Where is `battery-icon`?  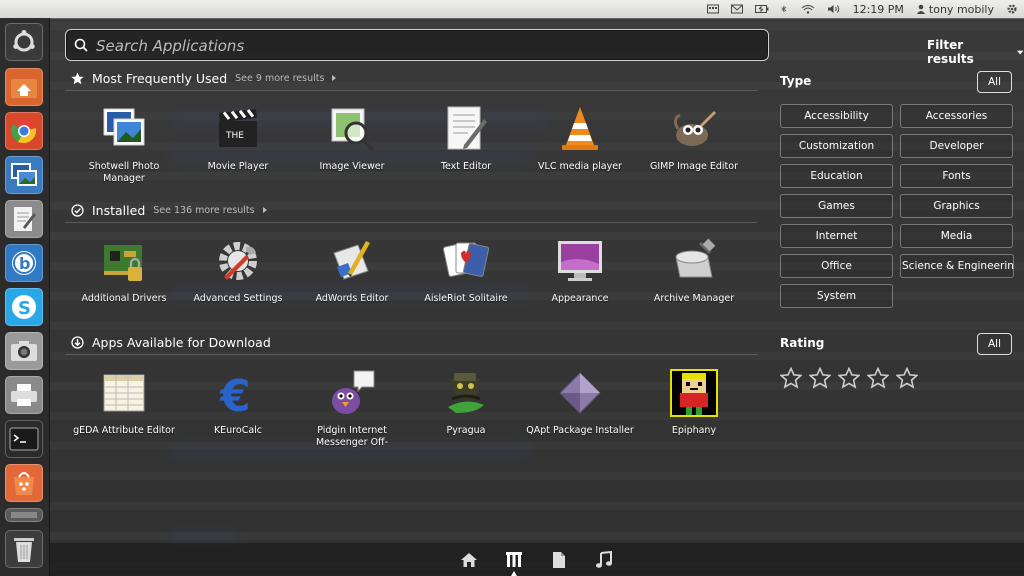
battery-icon is located at coordinates (761, 9).